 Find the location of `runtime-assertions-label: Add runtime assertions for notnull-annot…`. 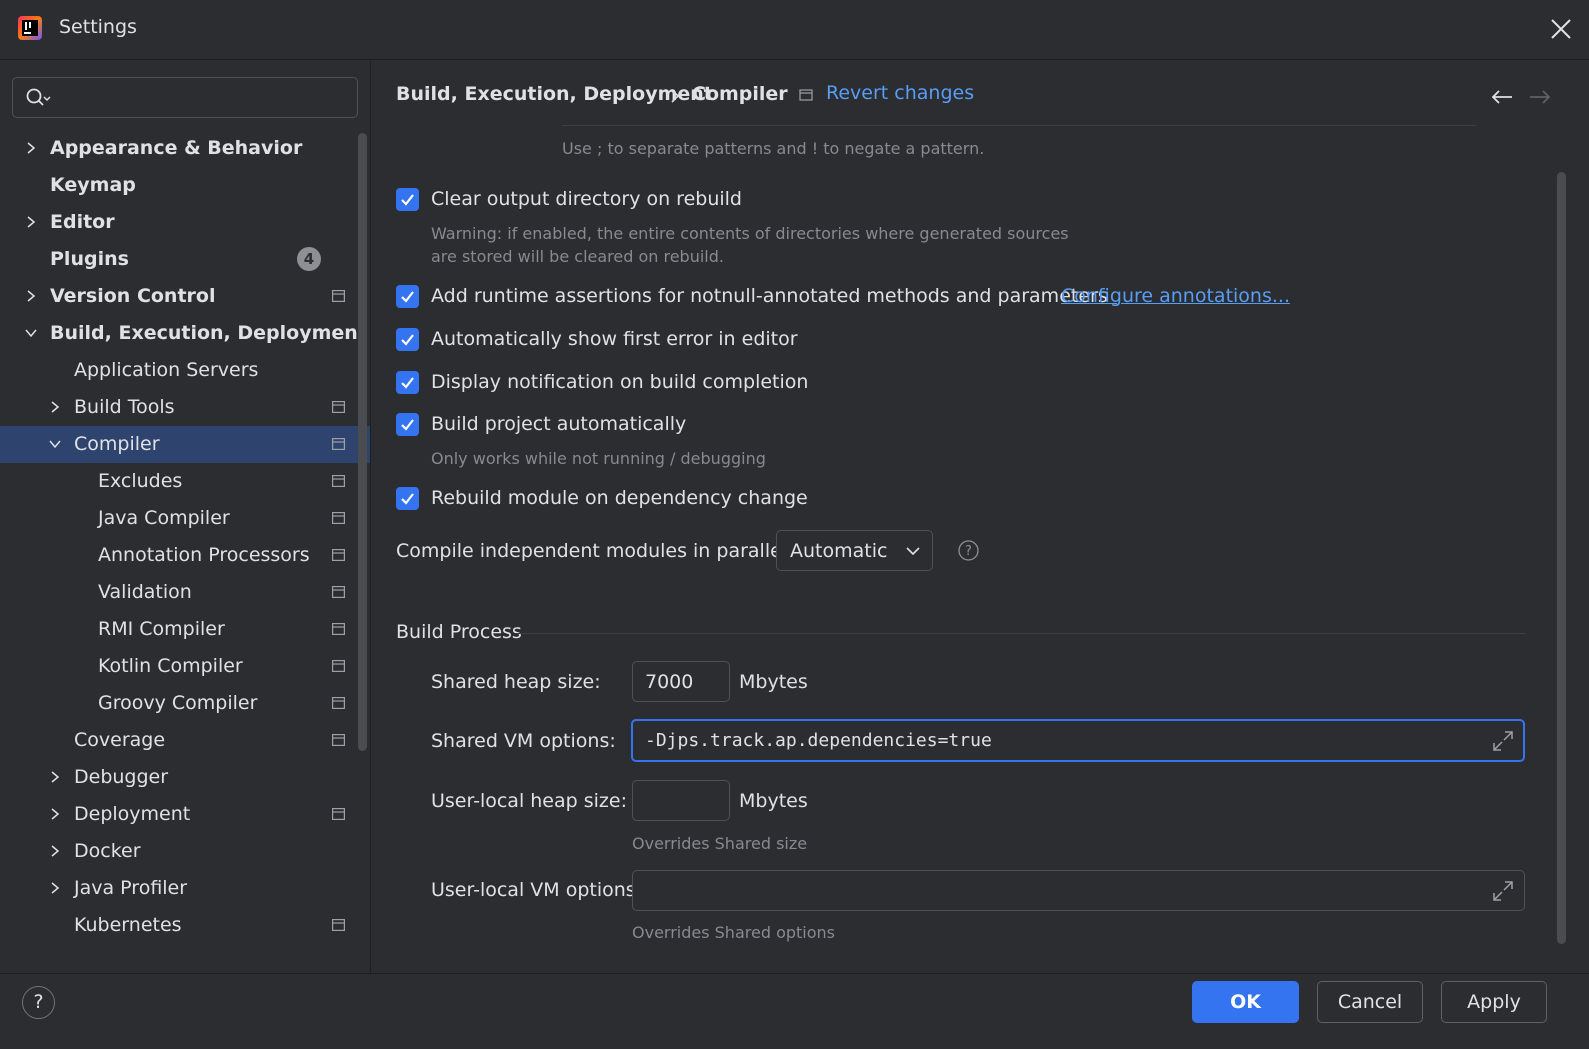

runtime-assertions-label: Add runtime assertions for notnull-annot… is located at coordinates (769, 296).